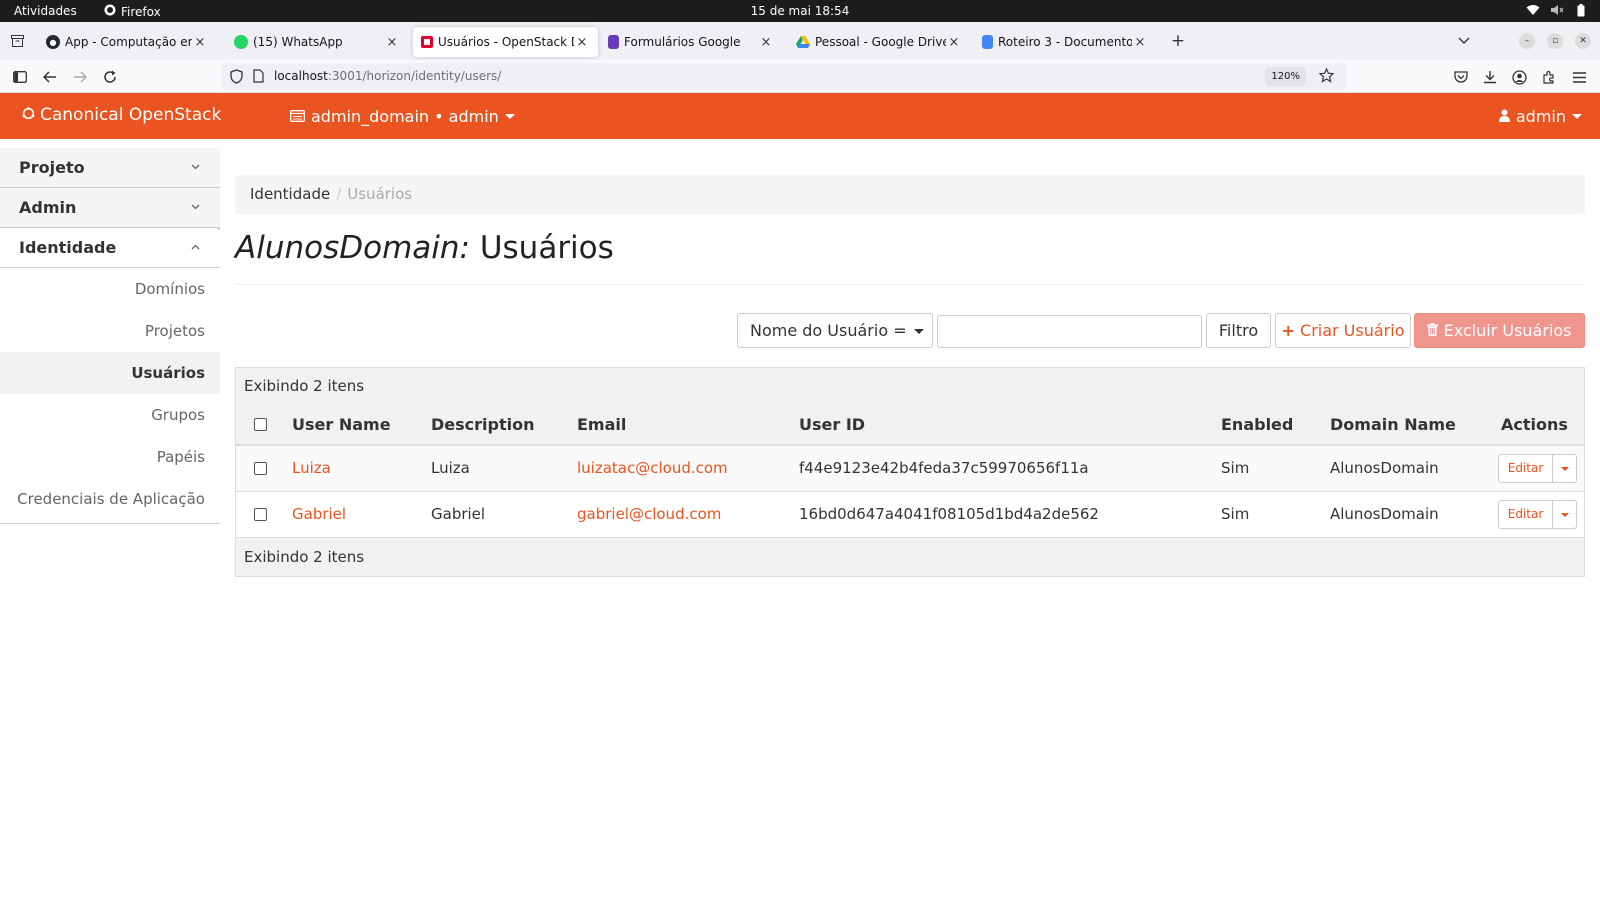 Image resolution: width=1600 pixels, height=900 pixels. Describe the element at coordinates (1549, 77) in the screenshot. I see `extensions-icon` at that location.